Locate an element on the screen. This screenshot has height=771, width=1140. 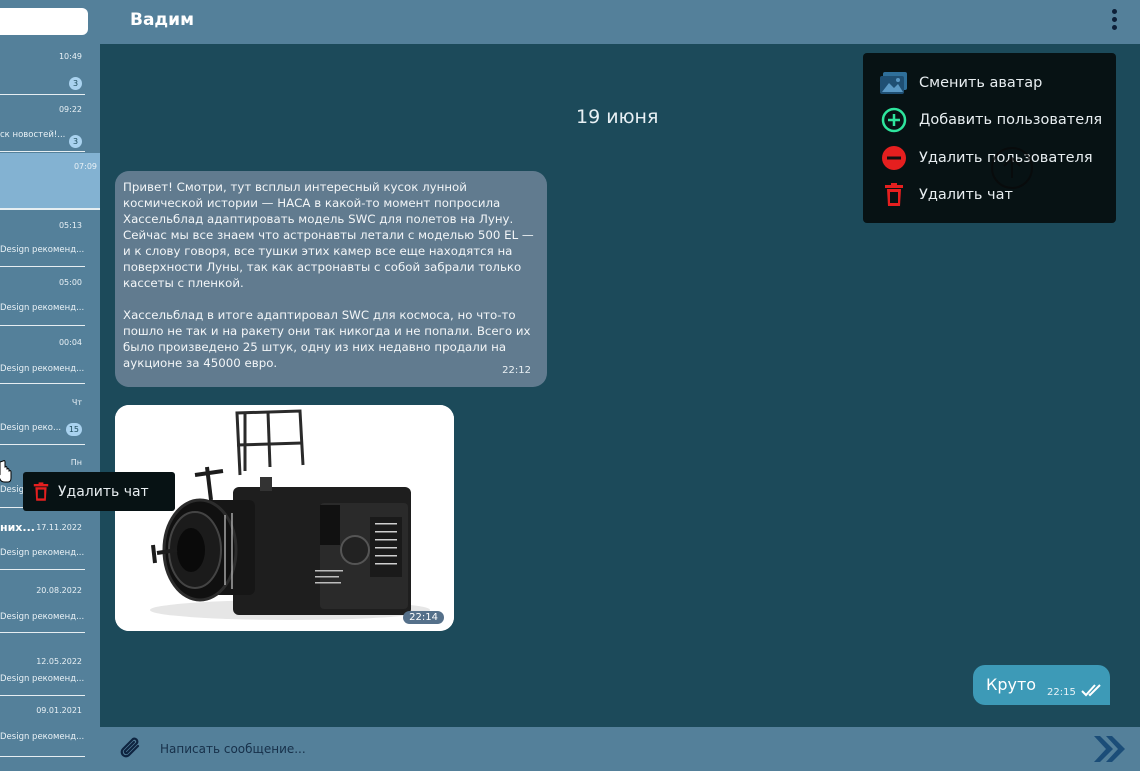
menu-item-label: Удалить чат is located at coordinates (966, 195).